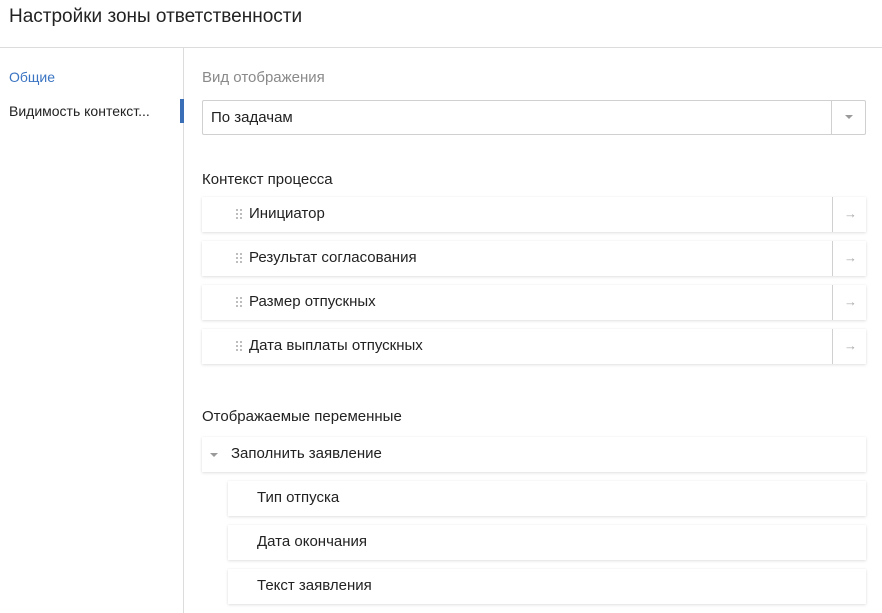 The width and height of the screenshot is (882, 613). Describe the element at coordinates (92, 77) in the screenshot. I see `sidebar-item-general: Общие` at that location.